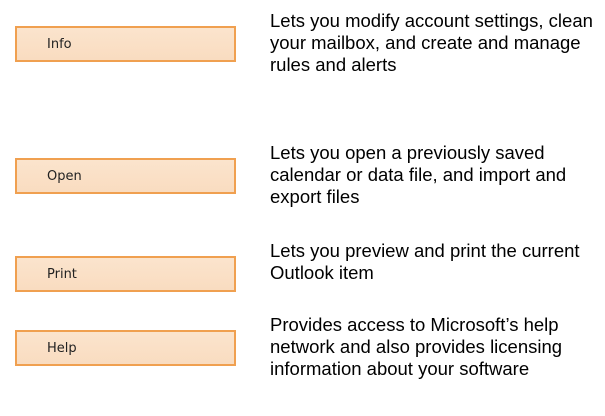  What do you see at coordinates (125, 44) in the screenshot?
I see `info-button: Info` at bounding box center [125, 44].